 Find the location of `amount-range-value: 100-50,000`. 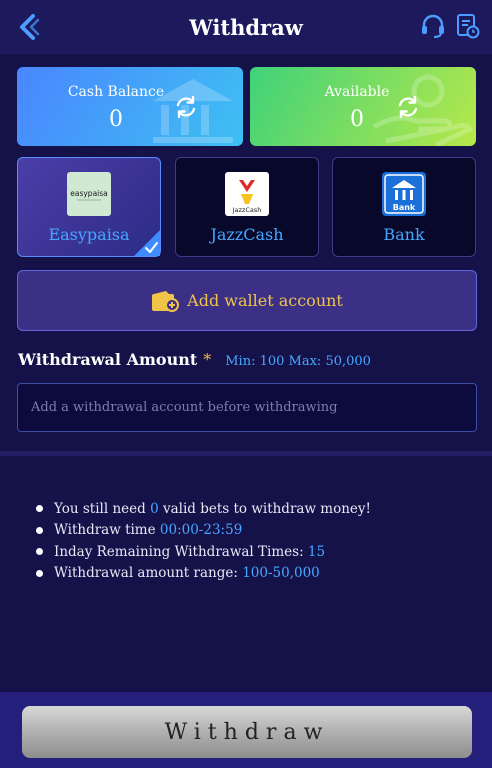

amount-range-value: 100-50,000 is located at coordinates (281, 573).